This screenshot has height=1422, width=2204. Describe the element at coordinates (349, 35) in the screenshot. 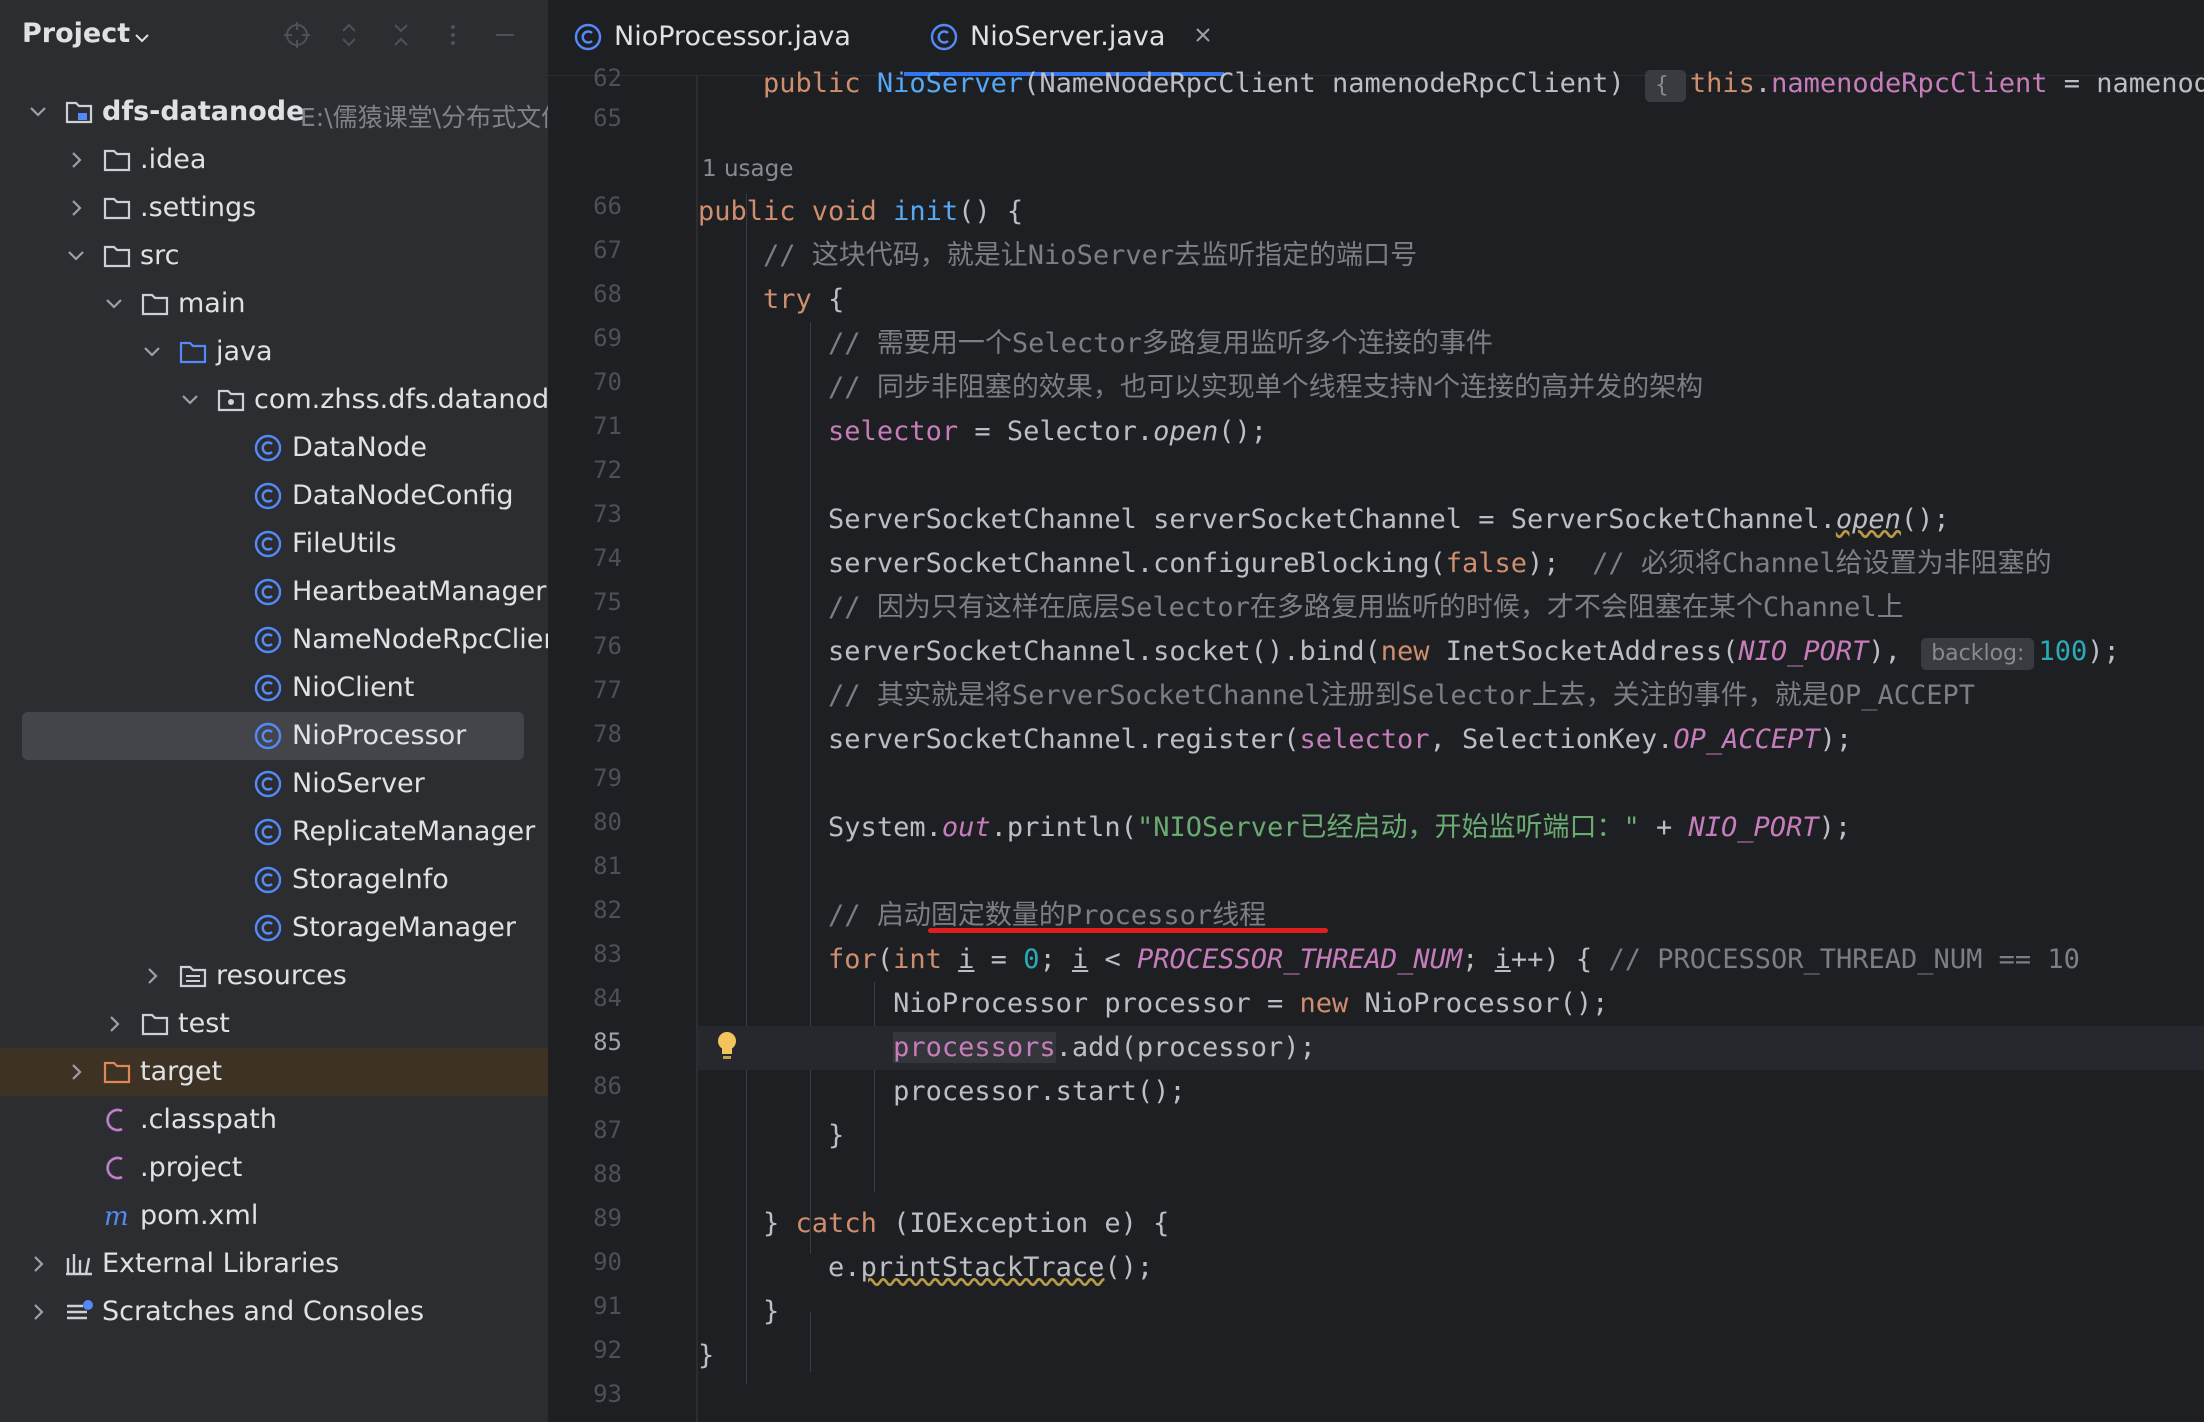

I see `expand-all-icon` at that location.